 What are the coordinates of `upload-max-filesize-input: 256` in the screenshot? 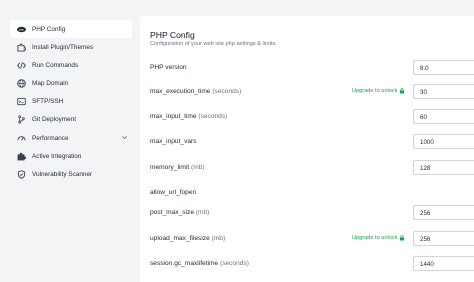 It's located at (443, 238).